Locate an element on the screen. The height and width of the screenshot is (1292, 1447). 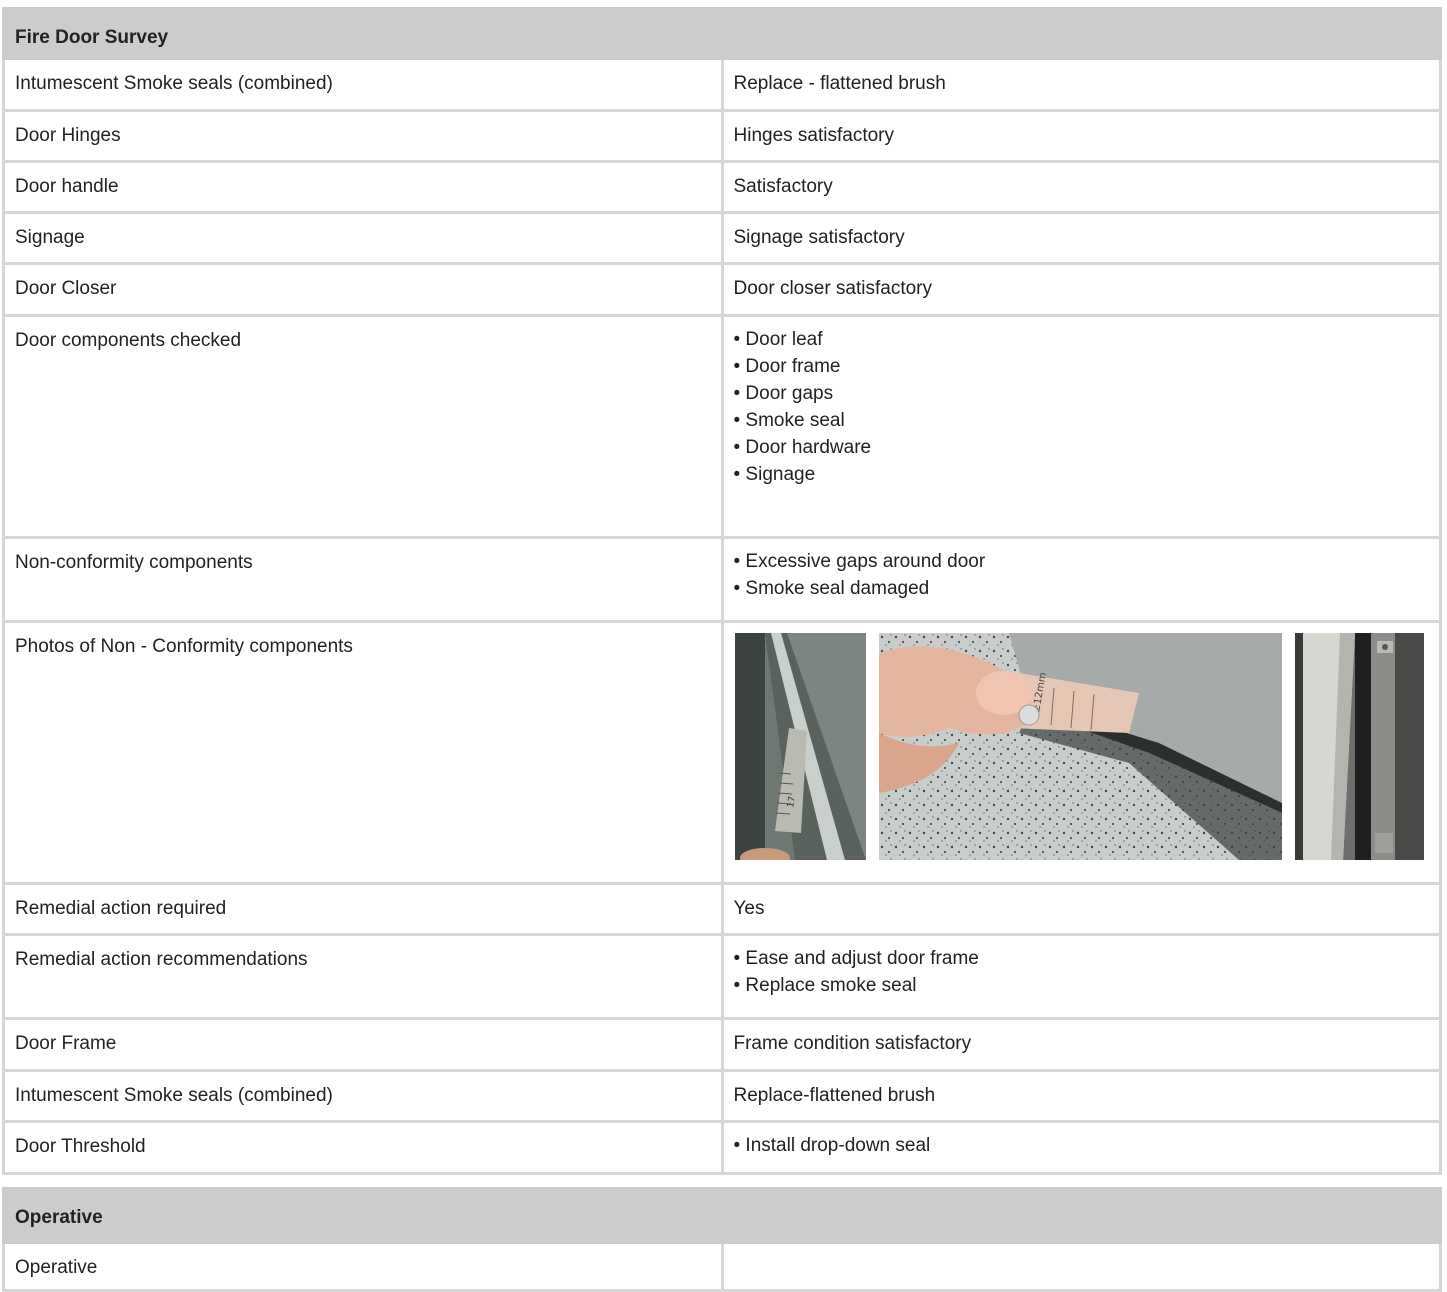
photos-cell: 17 ±12mm is located at coordinates (1081, 752).